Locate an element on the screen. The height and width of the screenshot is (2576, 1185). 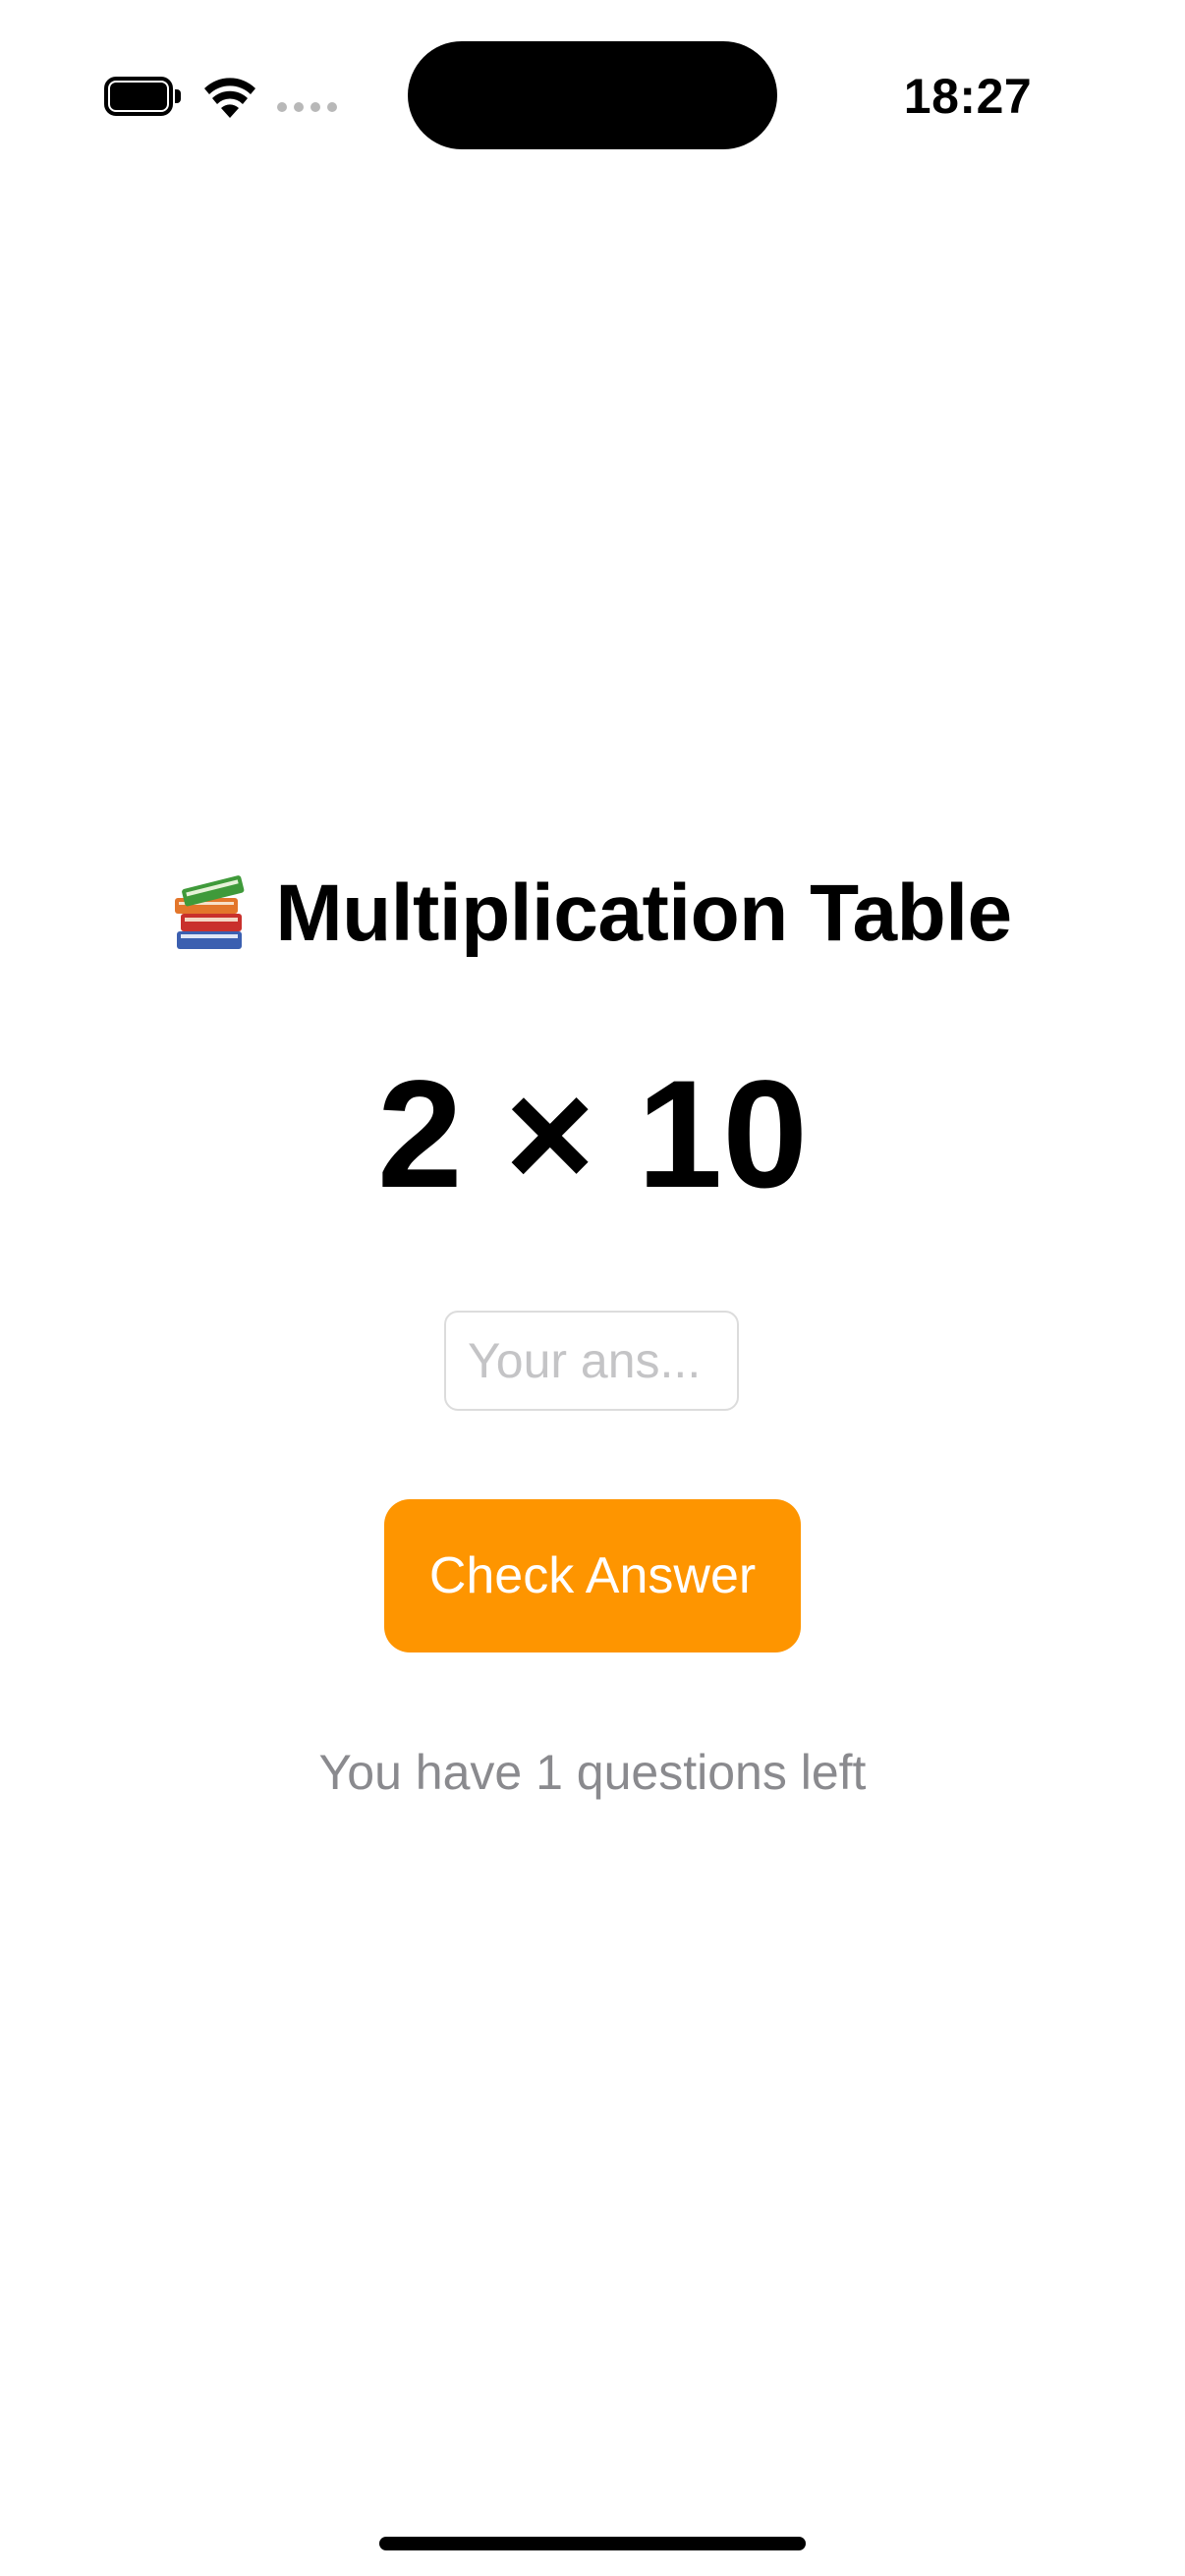
status-time: 18:27 is located at coordinates (968, 96).